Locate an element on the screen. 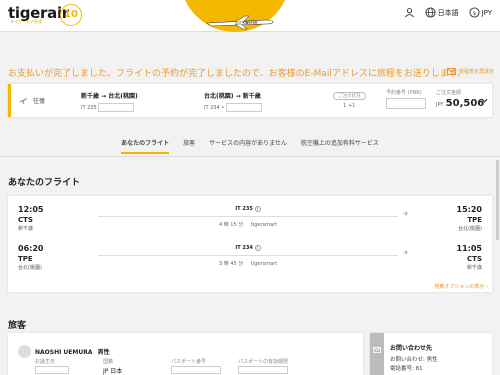 This screenshot has width=500, height=375. passenger-name-row: NAOSHI UEMURA 男性 is located at coordinates (72, 351).